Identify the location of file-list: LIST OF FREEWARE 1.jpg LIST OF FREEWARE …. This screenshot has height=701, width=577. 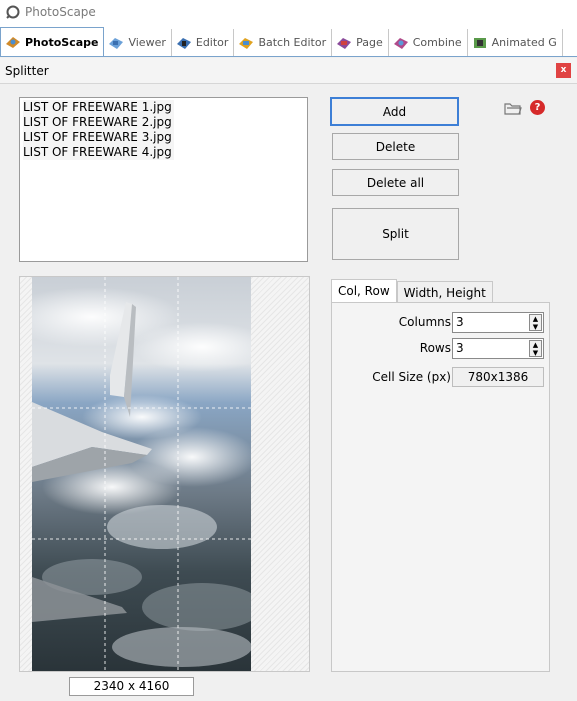
(163, 179).